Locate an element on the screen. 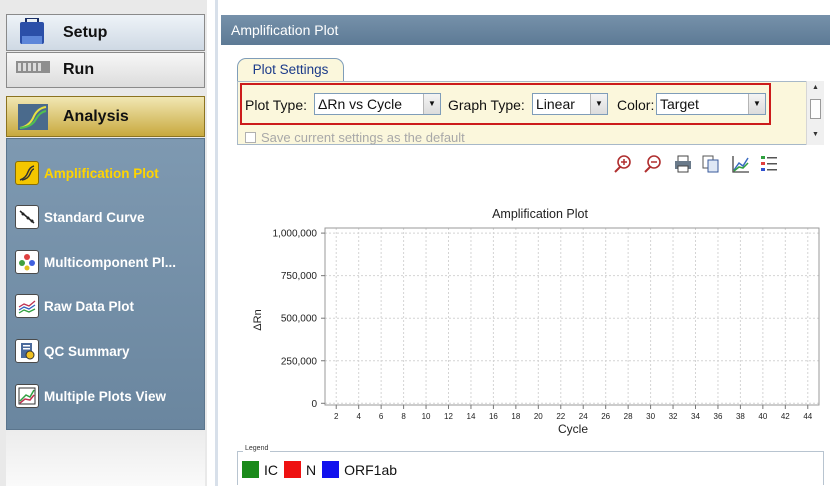  legend-item-orf1ab: ORF1ab is located at coordinates (359, 469).